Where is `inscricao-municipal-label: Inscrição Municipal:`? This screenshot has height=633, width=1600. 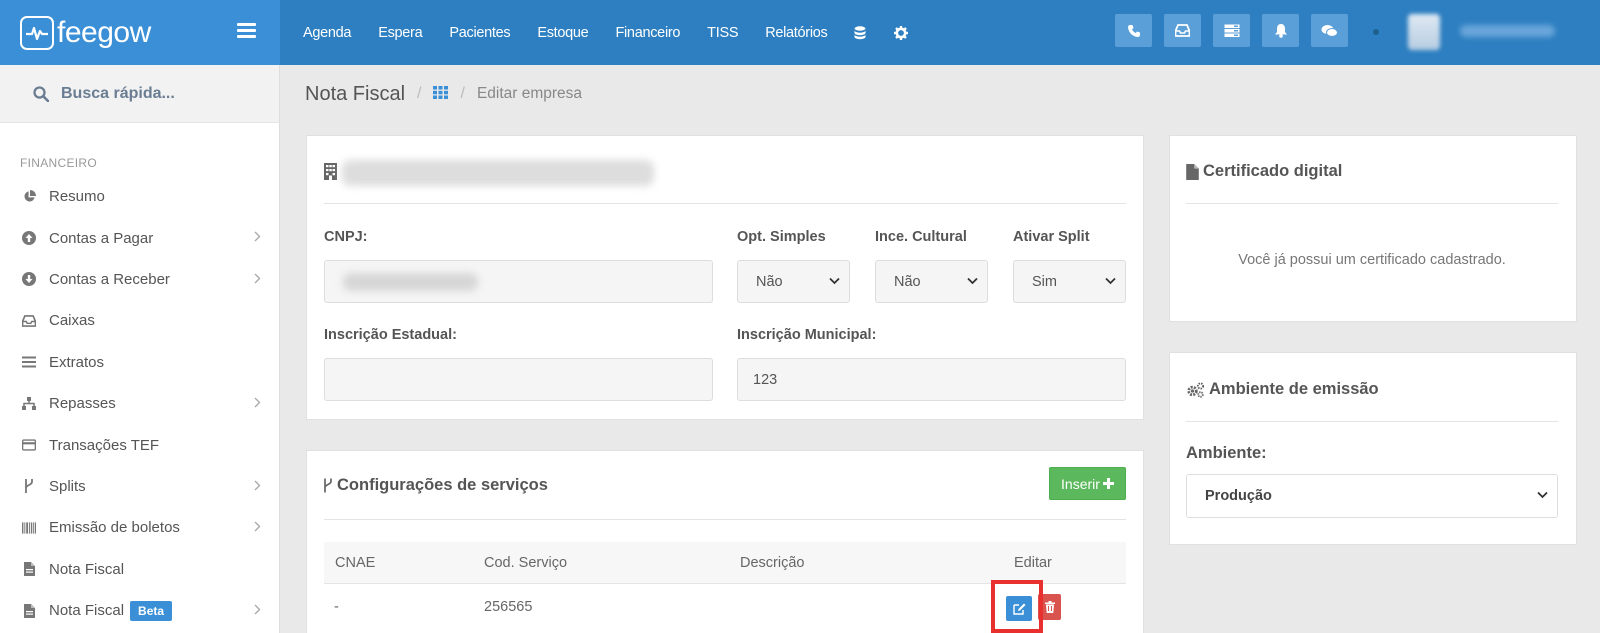 inscricao-municipal-label: Inscrição Municipal: is located at coordinates (807, 335).